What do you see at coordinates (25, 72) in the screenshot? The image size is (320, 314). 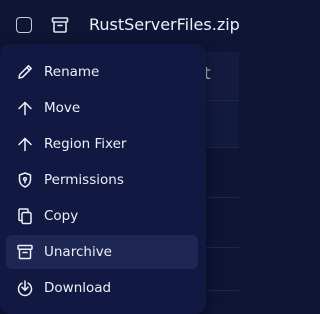 I see `pencil-icon` at bounding box center [25, 72].